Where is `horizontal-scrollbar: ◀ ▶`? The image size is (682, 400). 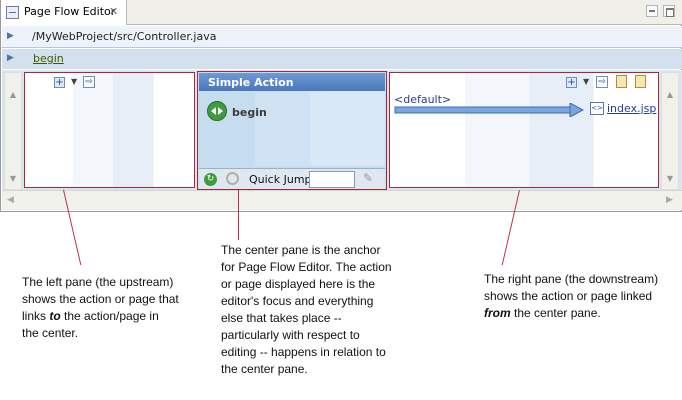 horizontal-scrollbar: ◀ ▶ is located at coordinates (342, 200).